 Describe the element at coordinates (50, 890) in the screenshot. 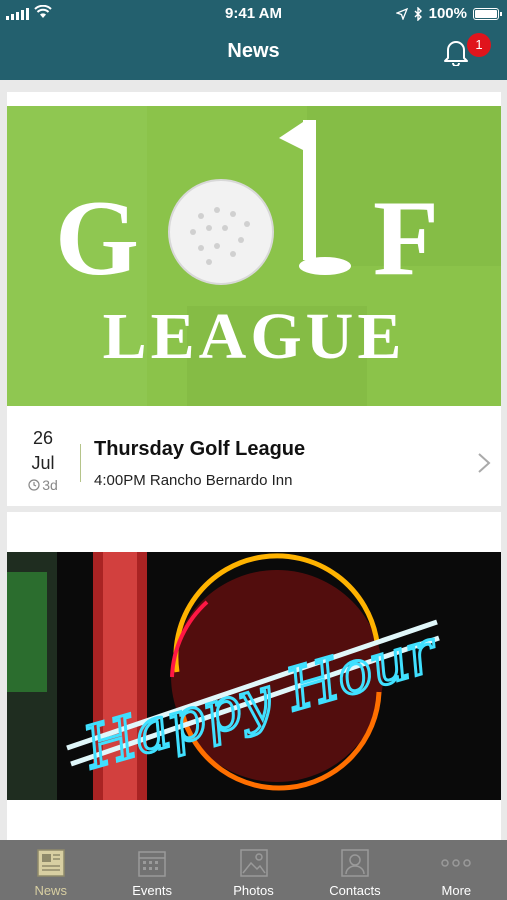

I see `tab-label: News` at that location.